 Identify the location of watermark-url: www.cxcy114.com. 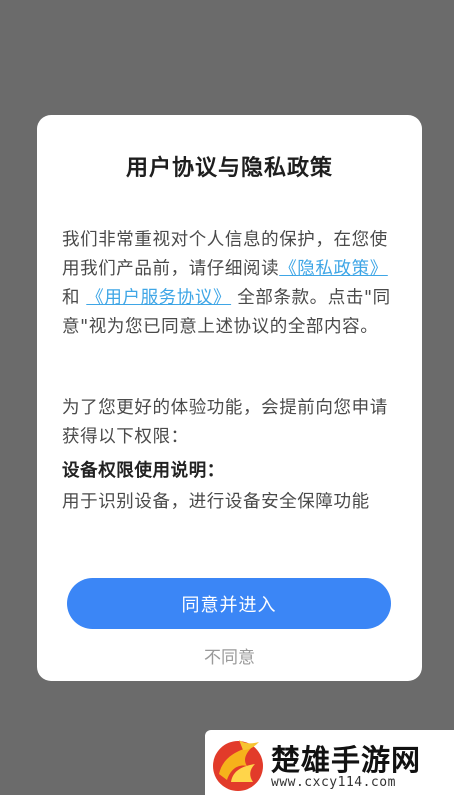
(333, 782).